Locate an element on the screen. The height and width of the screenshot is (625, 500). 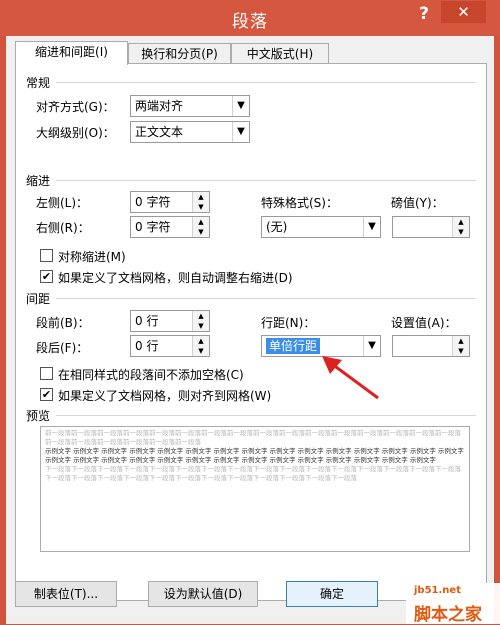
help-button: ? is located at coordinates (424, 15).